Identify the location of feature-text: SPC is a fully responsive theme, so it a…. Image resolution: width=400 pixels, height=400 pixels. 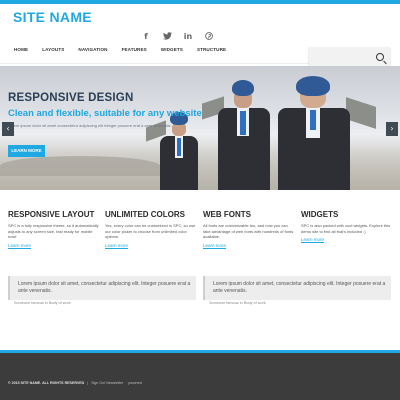
(53, 231).